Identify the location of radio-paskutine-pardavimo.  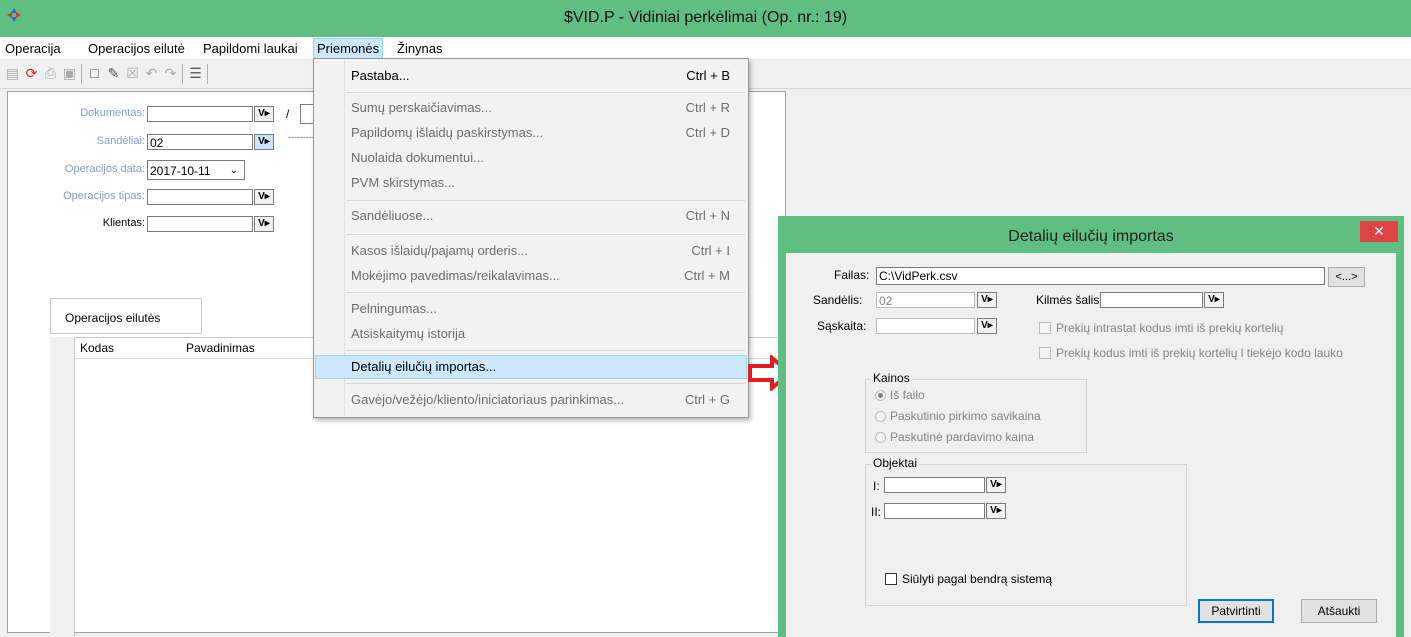
(880, 437).